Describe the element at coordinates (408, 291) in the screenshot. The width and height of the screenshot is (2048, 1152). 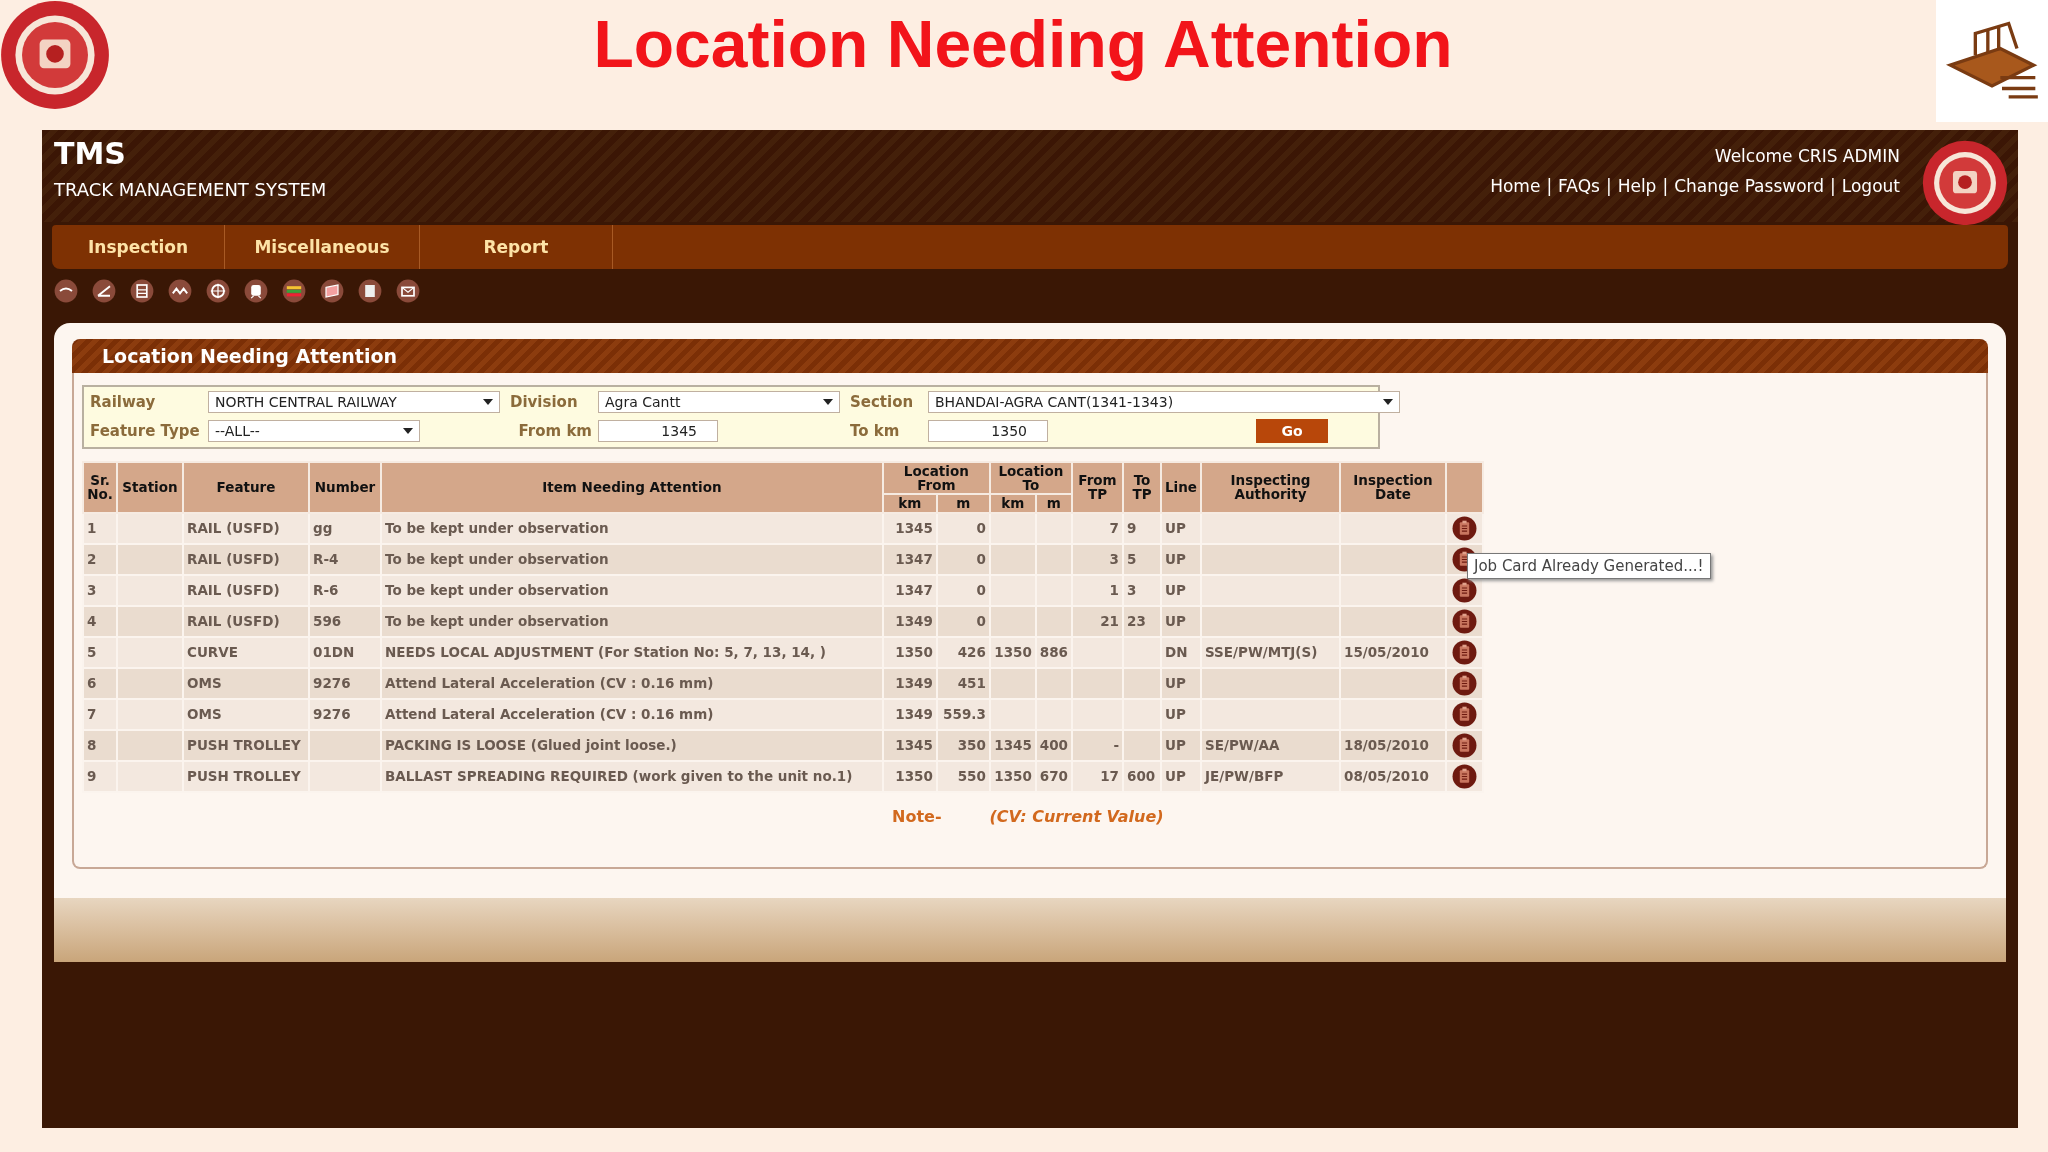
I see `mail-icon` at that location.